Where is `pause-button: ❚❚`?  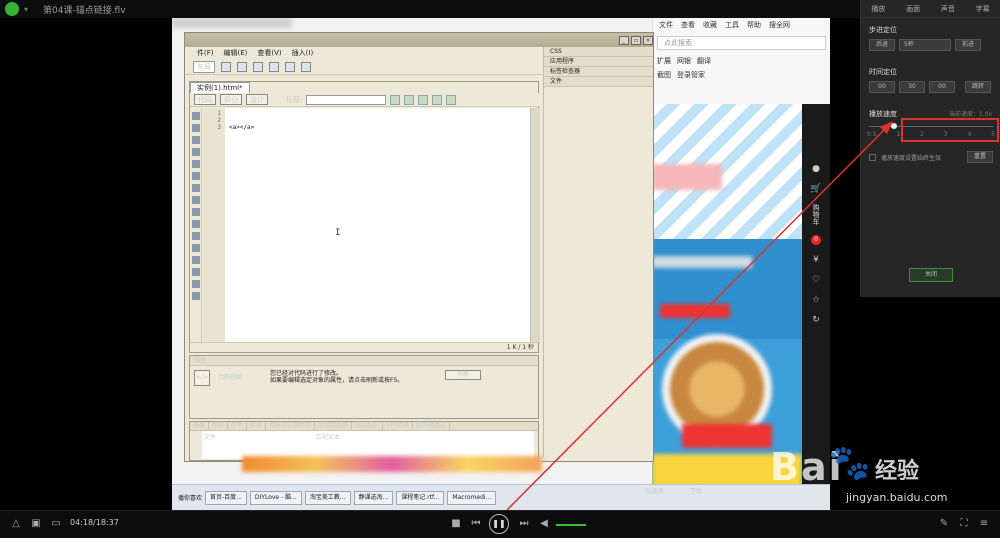 pause-button: ❚❚ is located at coordinates (499, 524).